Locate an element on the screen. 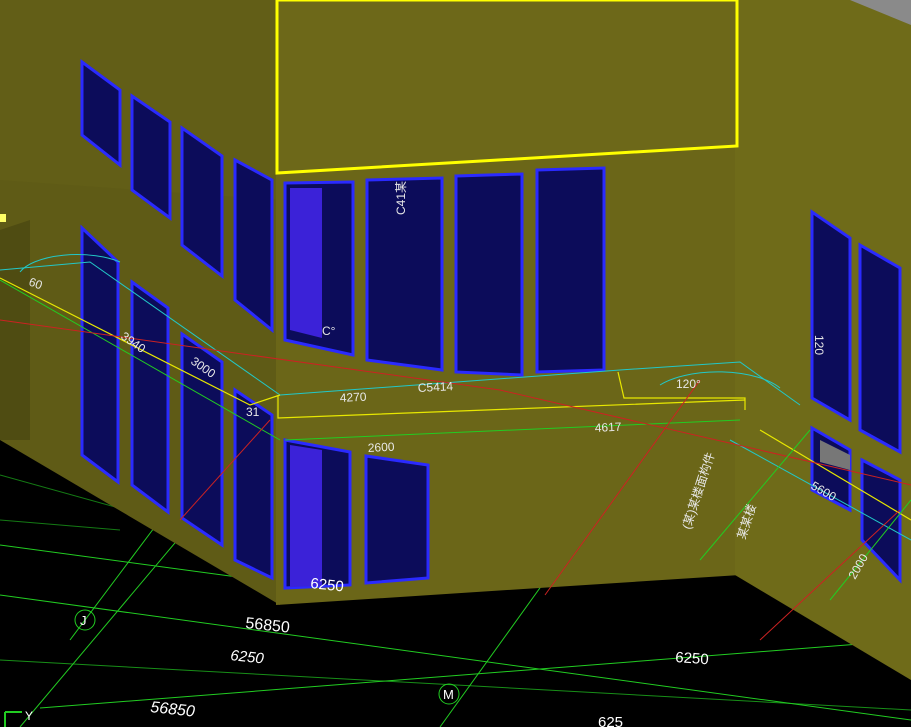  axis-bubble-label: J is located at coordinates (83, 620).